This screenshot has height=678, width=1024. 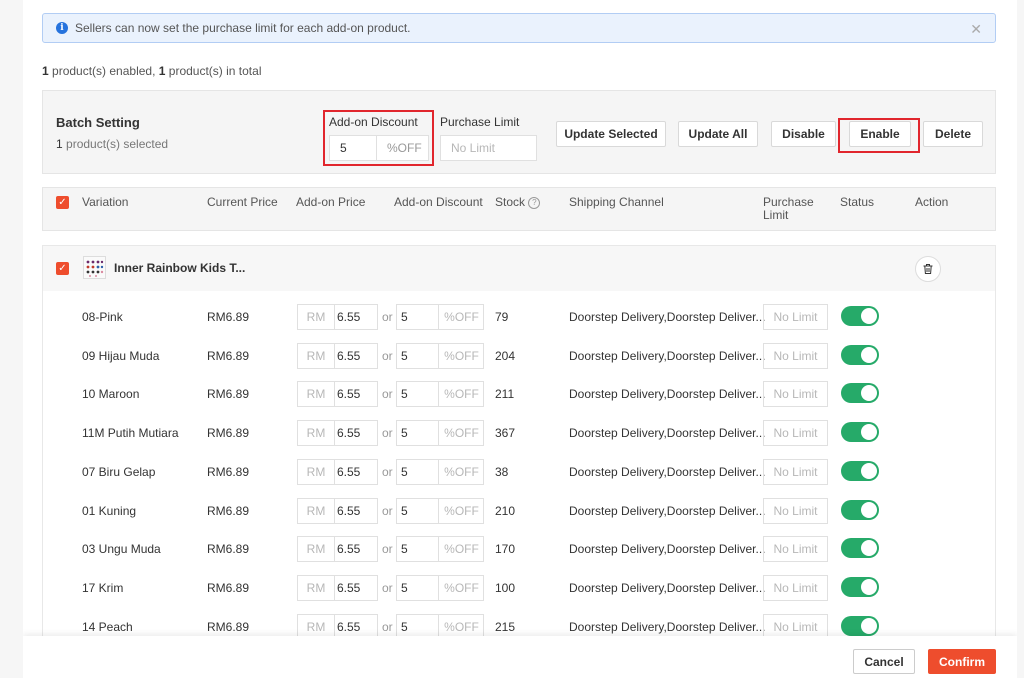 What do you see at coordinates (520, 657) in the screenshot?
I see `footer-bar: Cancel Confirm` at bounding box center [520, 657].